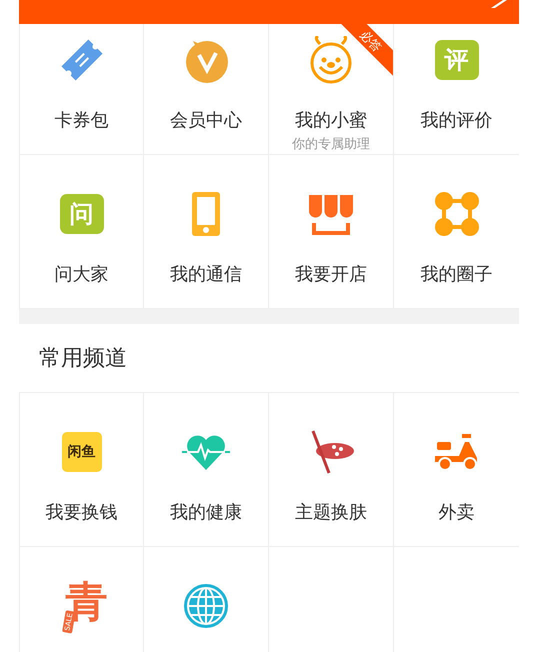 The height and width of the screenshot is (652, 535). I want to click on tile-label: 问大家, so click(81, 274).